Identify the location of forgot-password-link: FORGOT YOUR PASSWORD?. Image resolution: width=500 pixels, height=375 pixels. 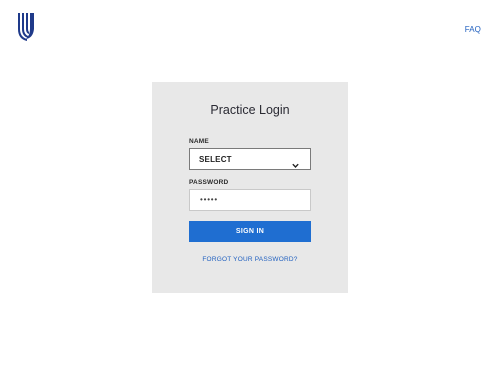
(250, 259).